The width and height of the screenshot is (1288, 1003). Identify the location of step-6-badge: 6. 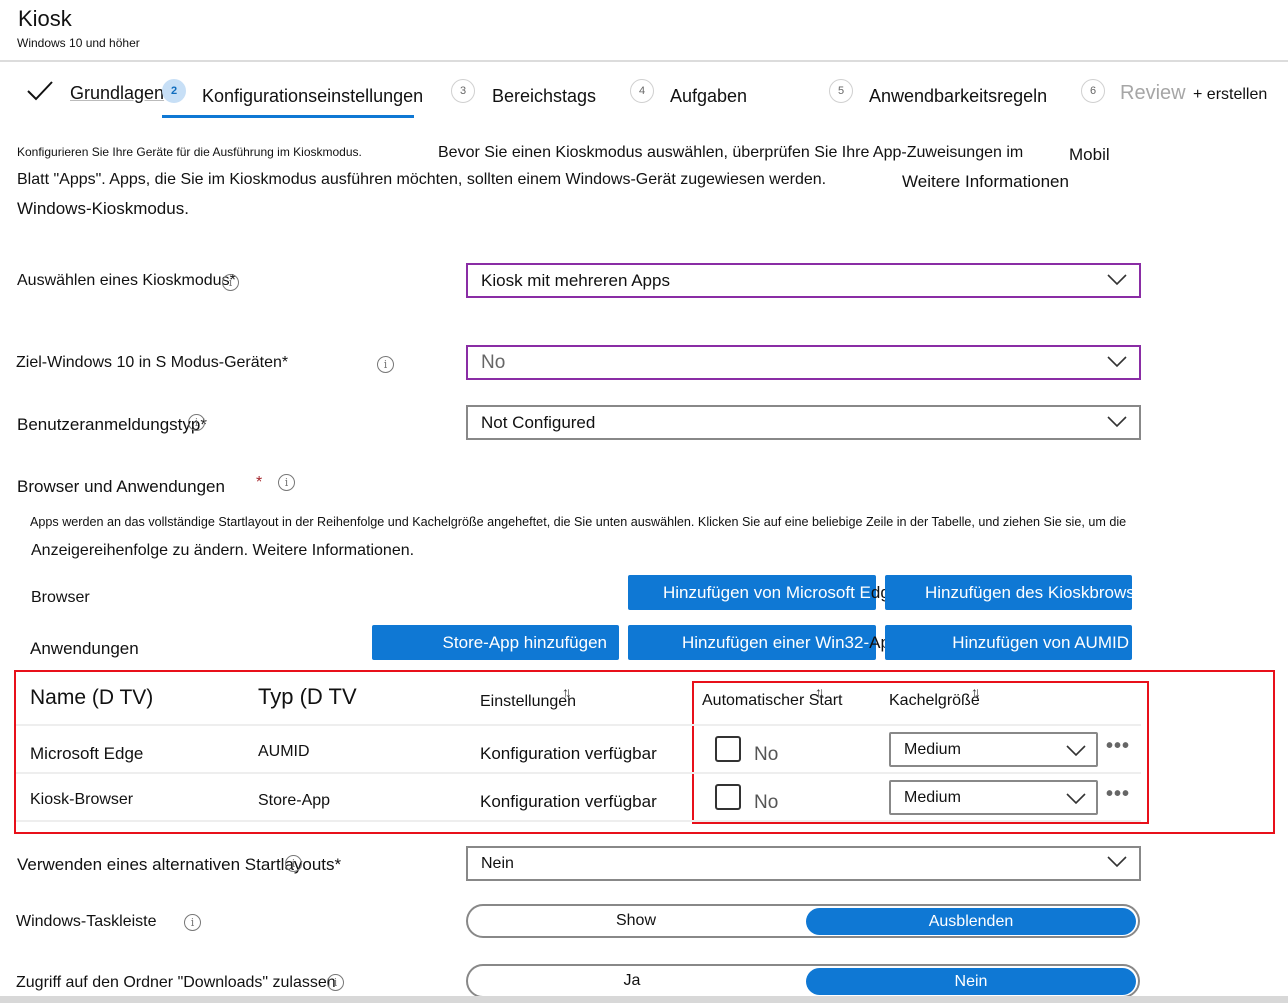
(1093, 91).